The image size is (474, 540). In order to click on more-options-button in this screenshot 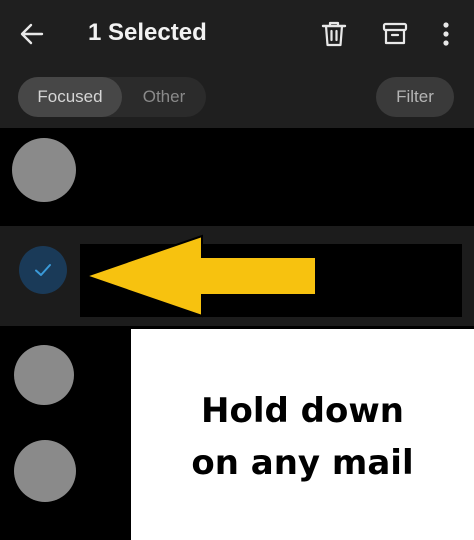, I will do `click(446, 34)`.